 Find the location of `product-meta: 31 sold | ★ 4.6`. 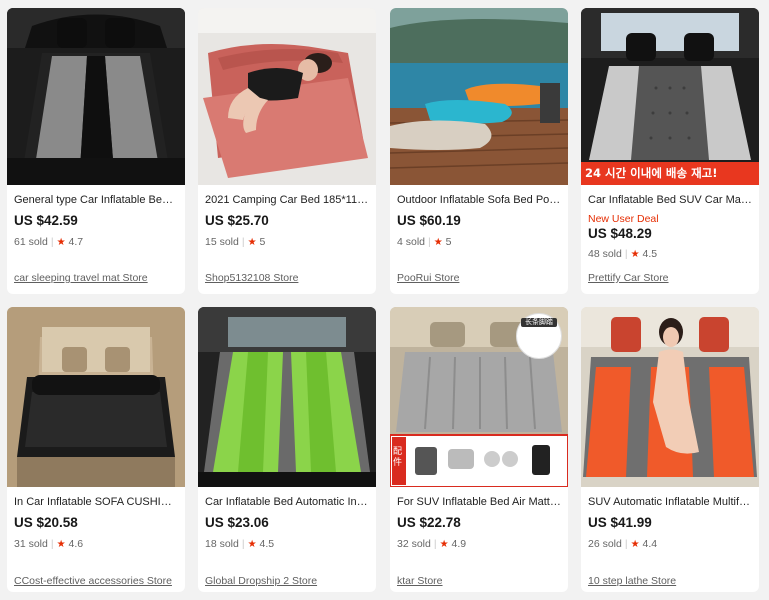

product-meta: 31 sold | ★ 4.6 is located at coordinates (49, 544).